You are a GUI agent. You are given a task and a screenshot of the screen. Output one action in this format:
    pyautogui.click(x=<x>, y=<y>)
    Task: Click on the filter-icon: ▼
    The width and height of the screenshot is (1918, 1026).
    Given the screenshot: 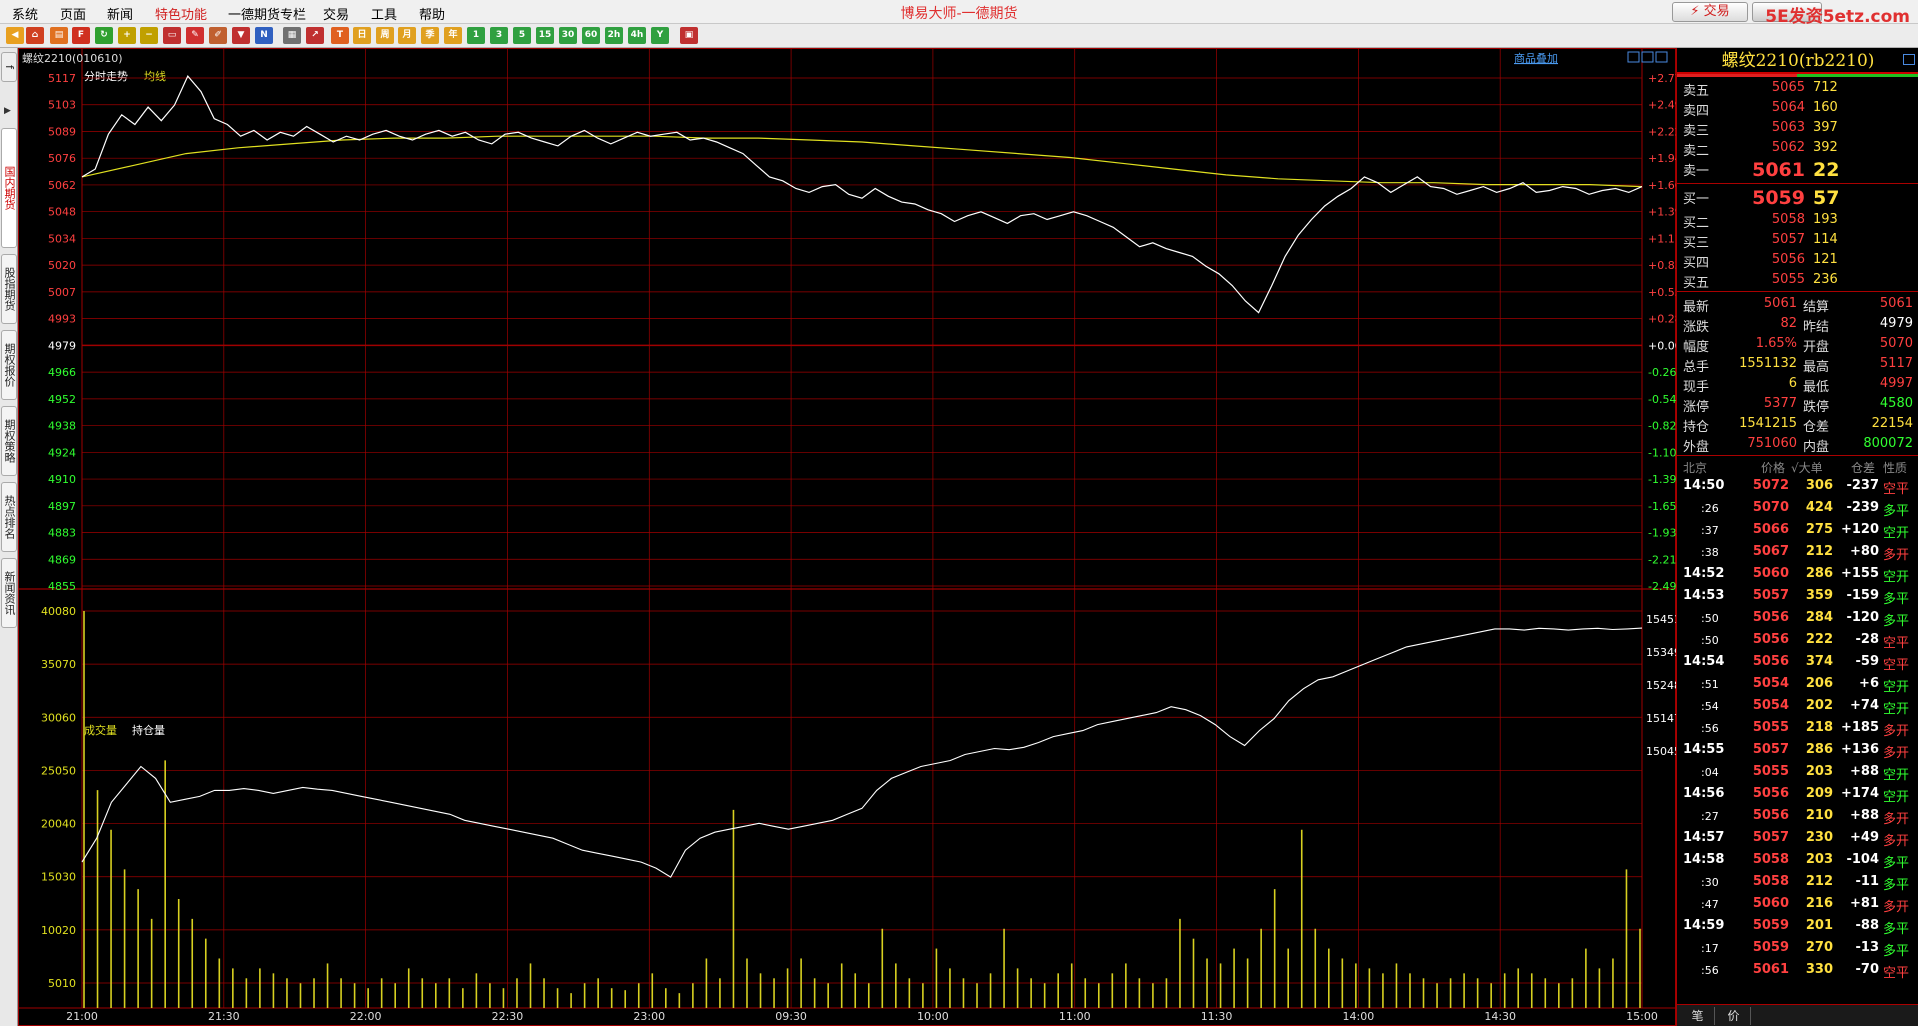 What is the action you would take?
    pyautogui.click(x=241, y=35)
    